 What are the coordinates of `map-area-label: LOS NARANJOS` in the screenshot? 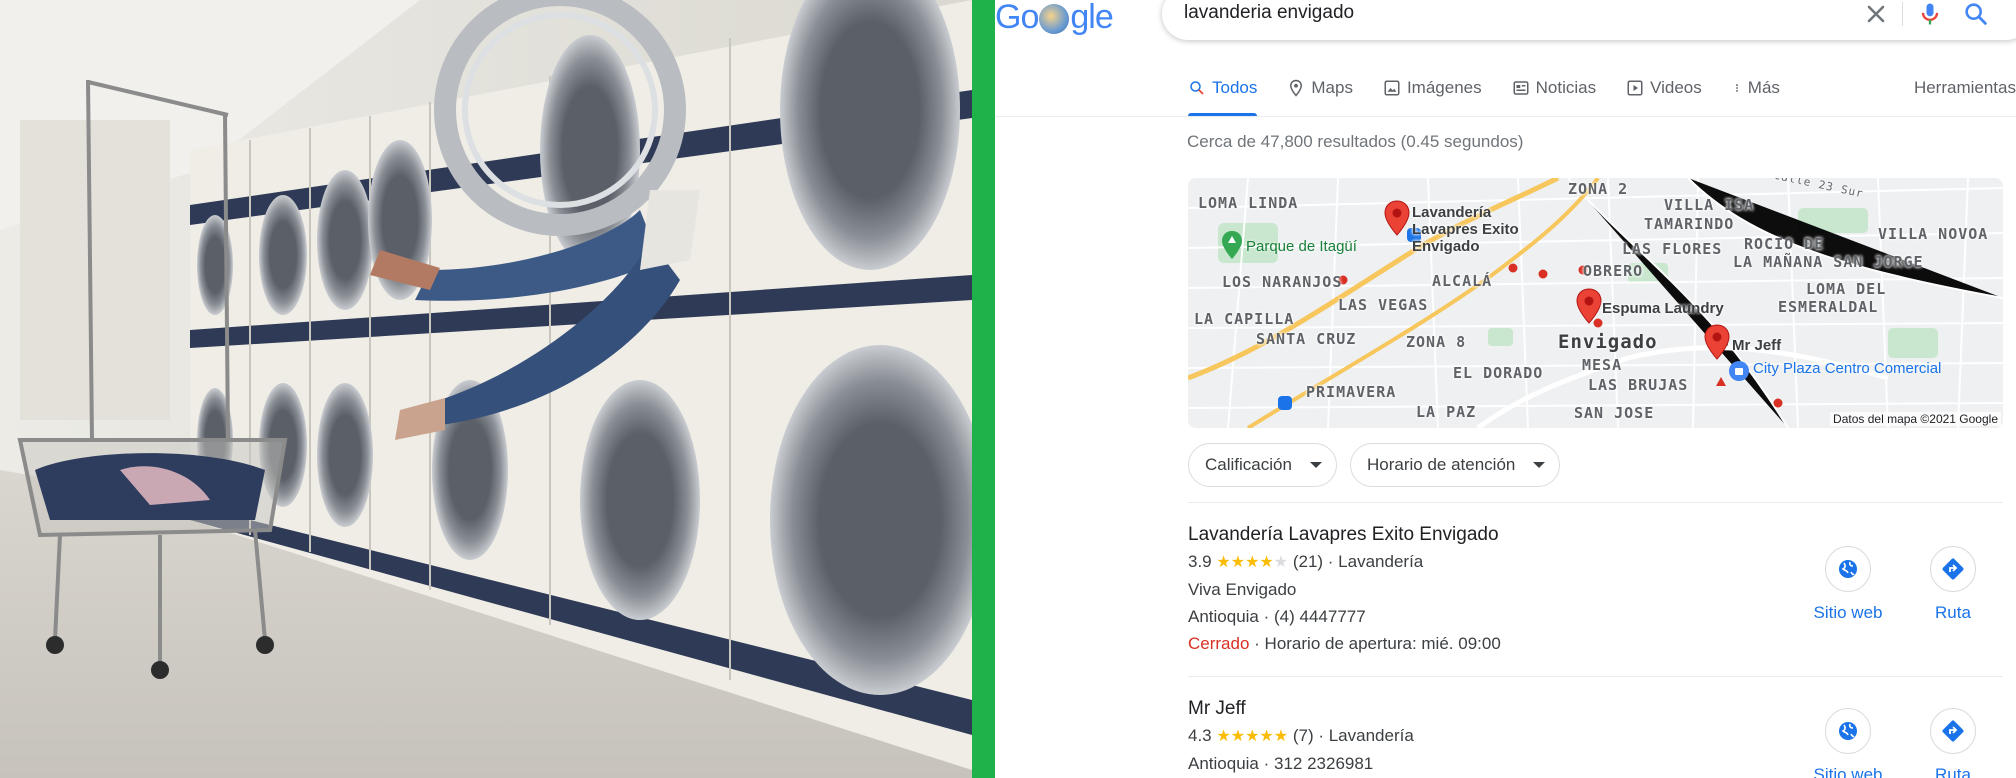 It's located at (1282, 282).